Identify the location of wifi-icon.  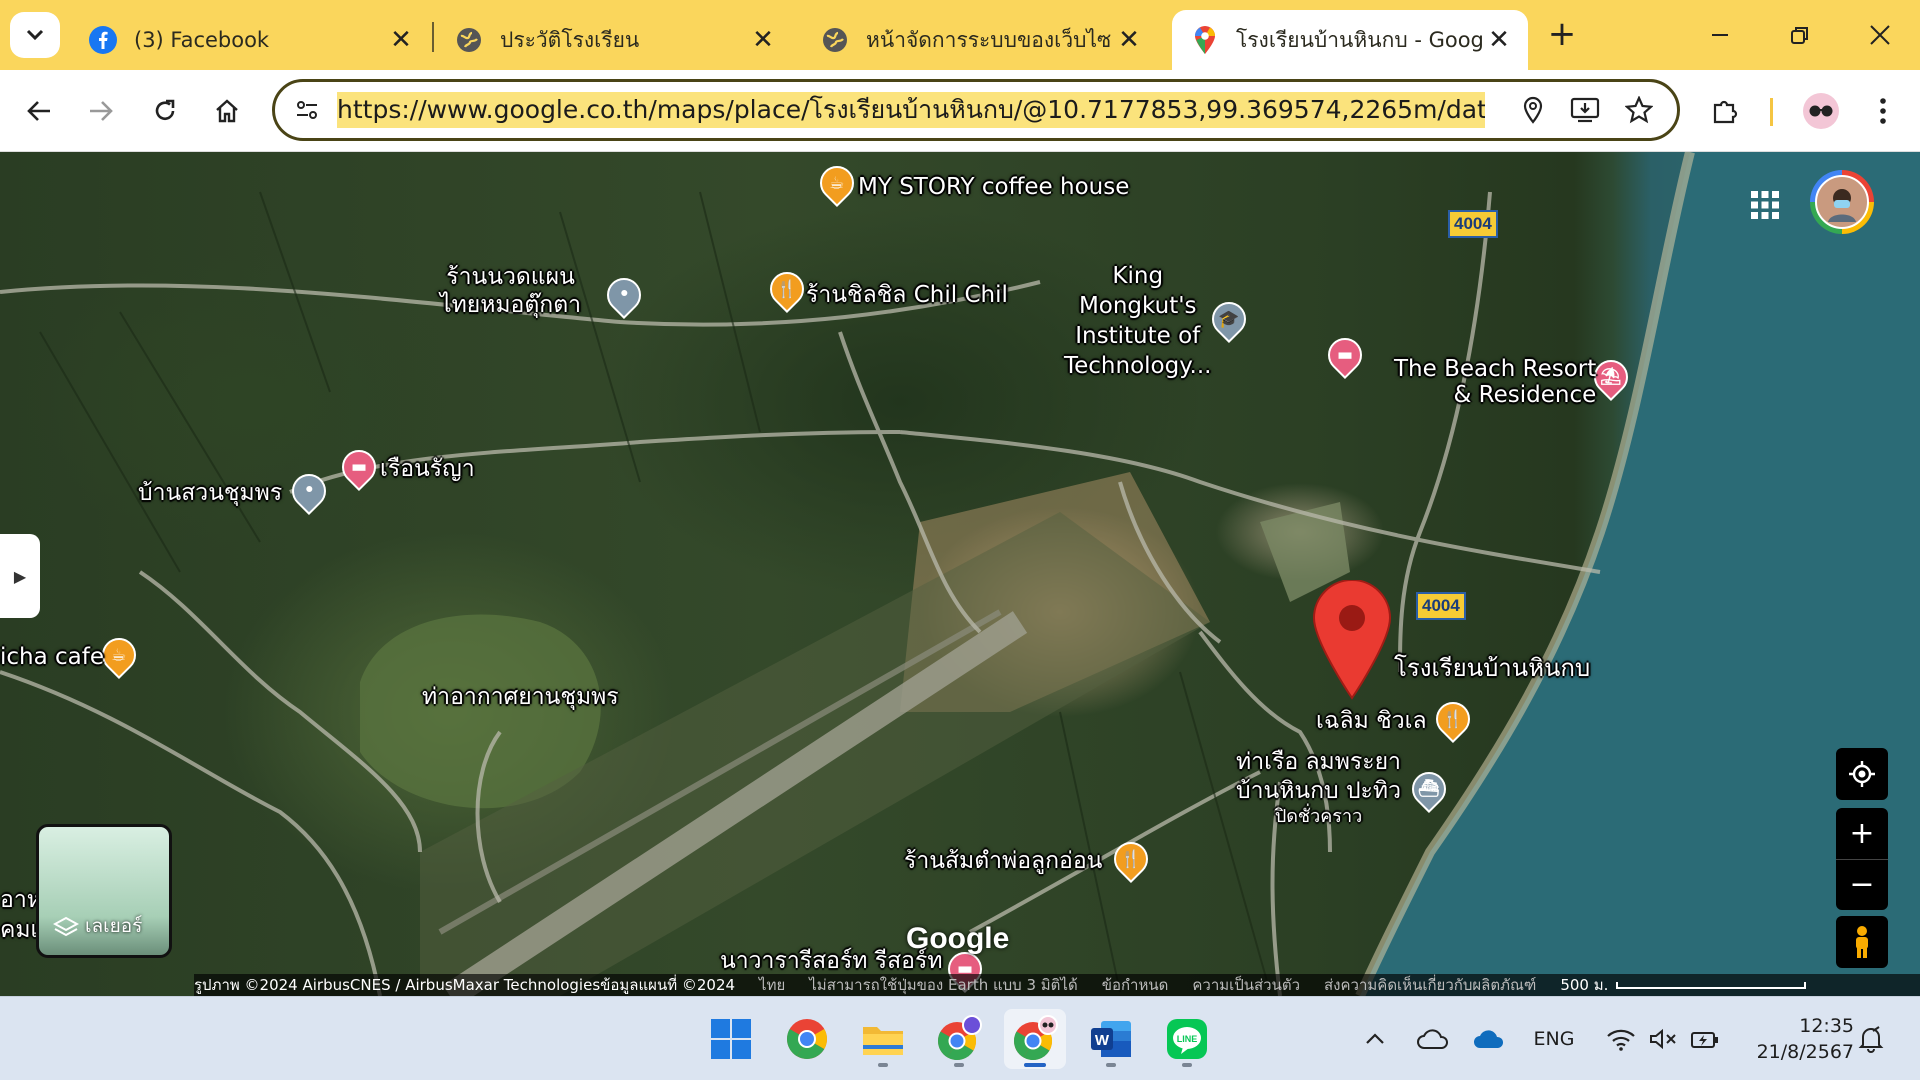
(1621, 1040).